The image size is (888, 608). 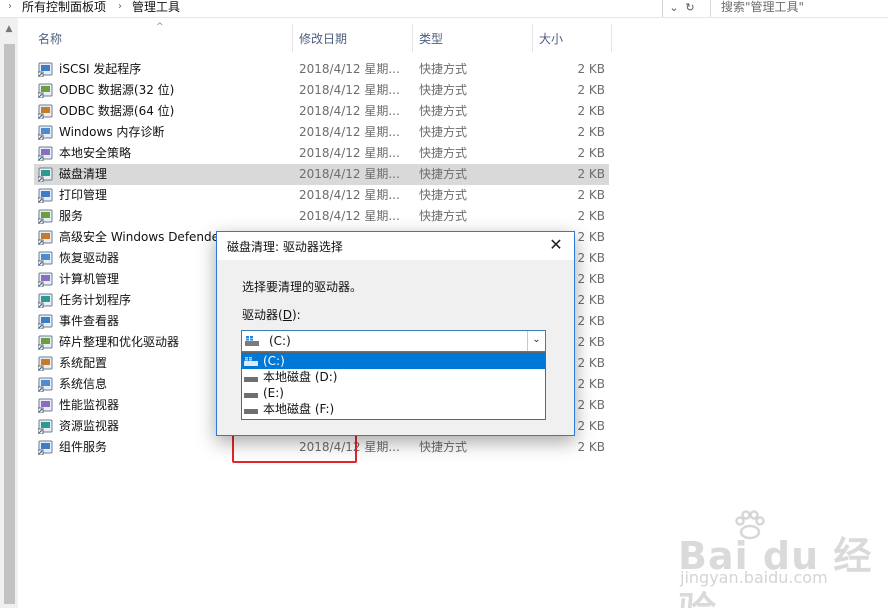 I want to click on memory-diagnostic-icon, so click(x=45, y=132).